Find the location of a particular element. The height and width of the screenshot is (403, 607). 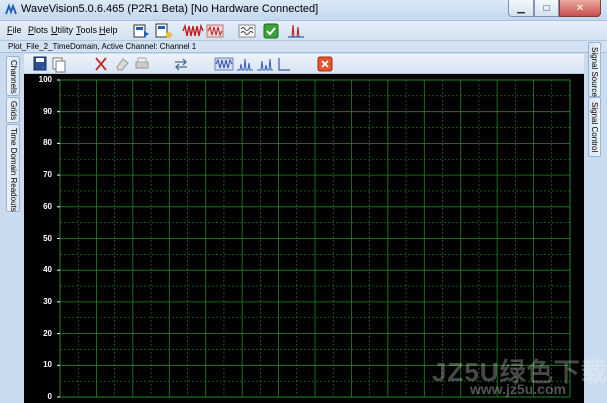

save-icon is located at coordinates (41, 64).